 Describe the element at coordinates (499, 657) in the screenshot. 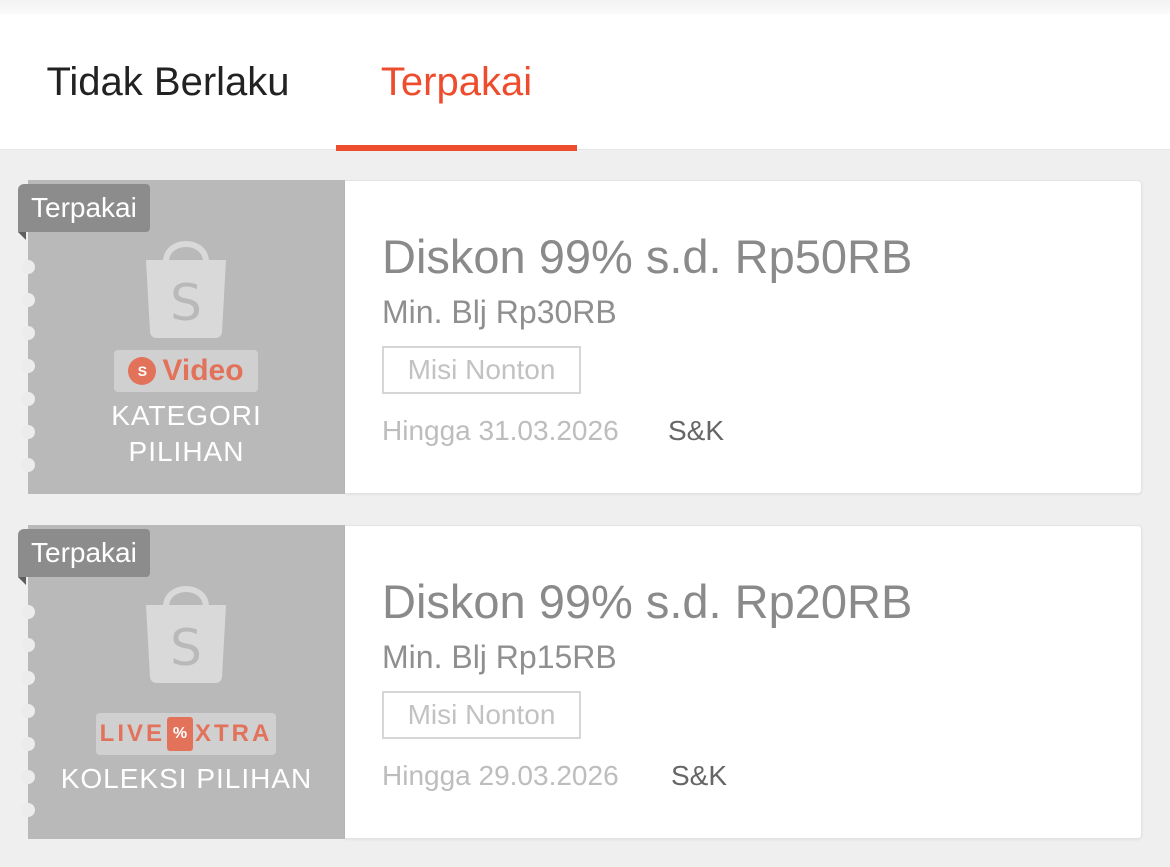

I see `min-spend: Min. Blj Rp15RB` at that location.